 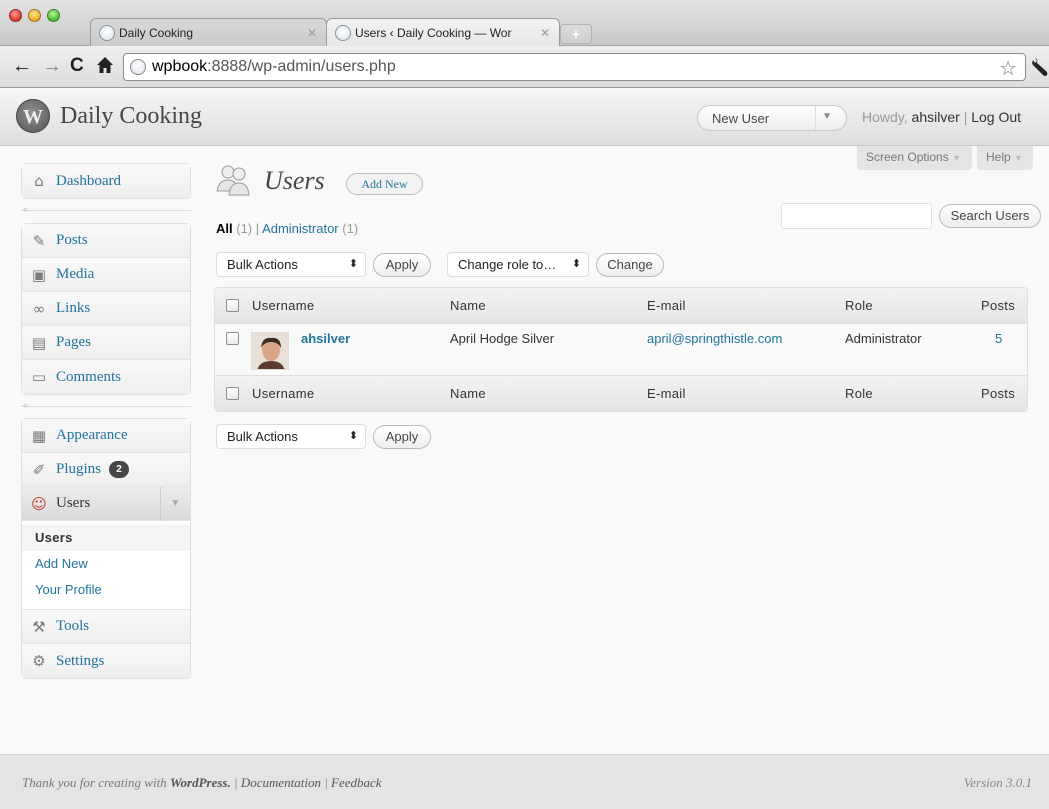 What do you see at coordinates (39, 308) in the screenshot?
I see `link-icon: ∞` at bounding box center [39, 308].